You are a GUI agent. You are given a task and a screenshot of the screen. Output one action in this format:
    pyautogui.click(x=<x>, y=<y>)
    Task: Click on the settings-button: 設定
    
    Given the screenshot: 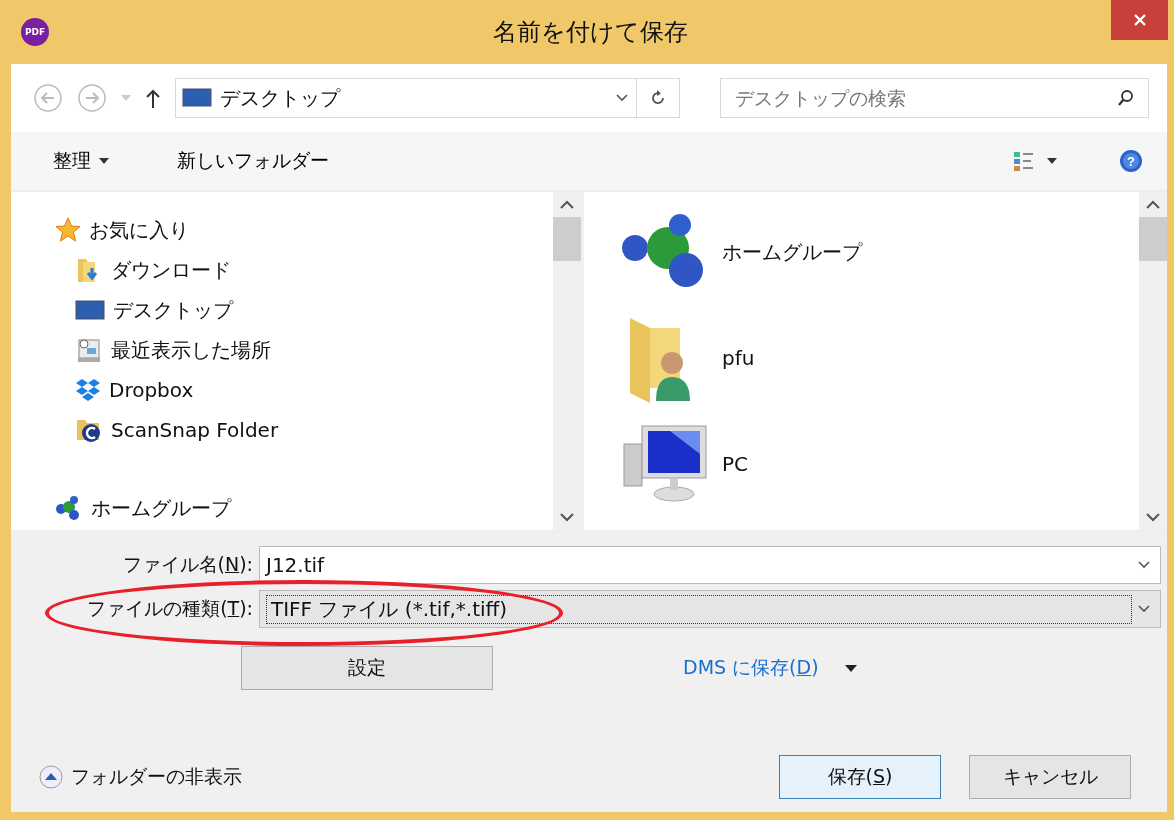 What is the action you would take?
    pyautogui.click(x=367, y=668)
    